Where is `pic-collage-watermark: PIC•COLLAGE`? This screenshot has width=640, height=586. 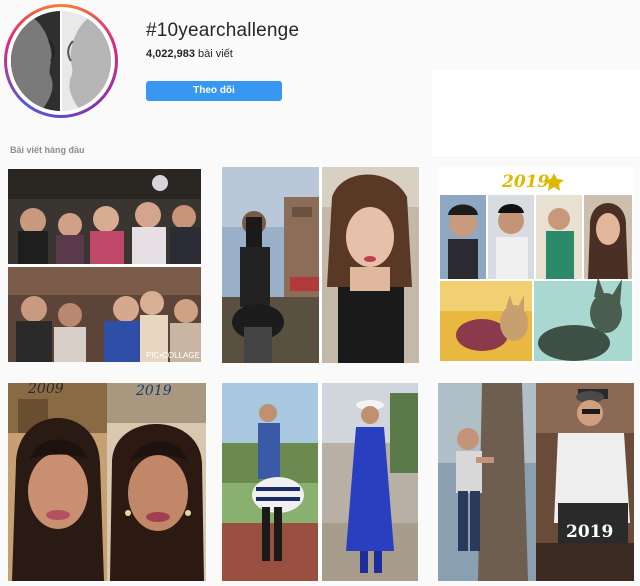 pic-collage-watermark: PIC•COLLAGE is located at coordinates (173, 355).